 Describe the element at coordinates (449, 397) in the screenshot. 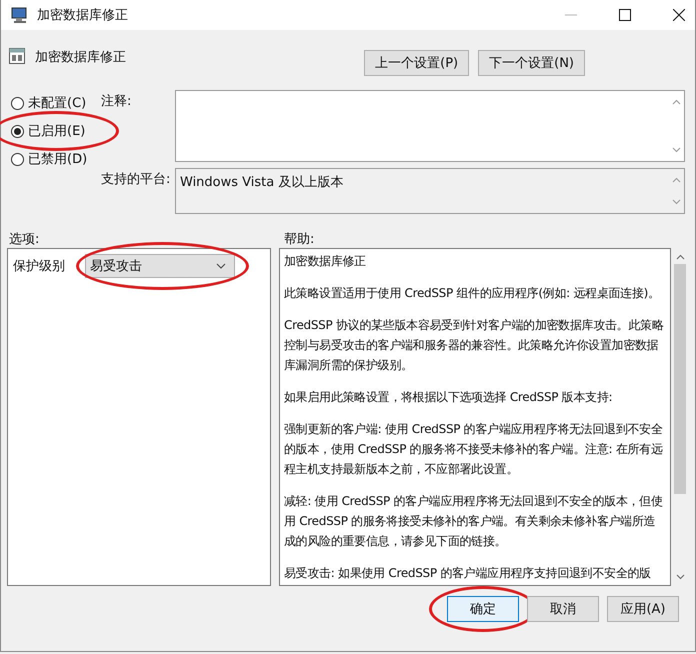

I see `help-paragraph: 如果启用此策略设置，将根据以下选项选择 CredSSP 版本支持:` at that location.